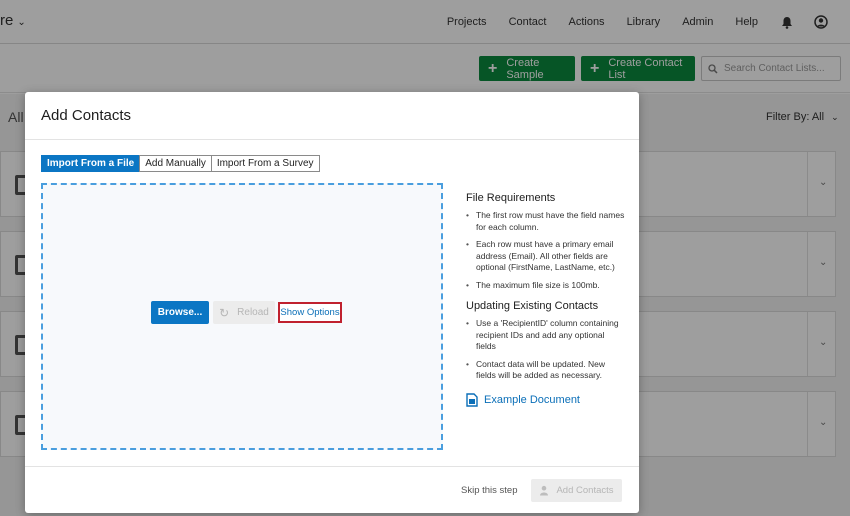 The width and height of the screenshot is (850, 516). I want to click on add-contacts-label: Add Contacts, so click(585, 490).